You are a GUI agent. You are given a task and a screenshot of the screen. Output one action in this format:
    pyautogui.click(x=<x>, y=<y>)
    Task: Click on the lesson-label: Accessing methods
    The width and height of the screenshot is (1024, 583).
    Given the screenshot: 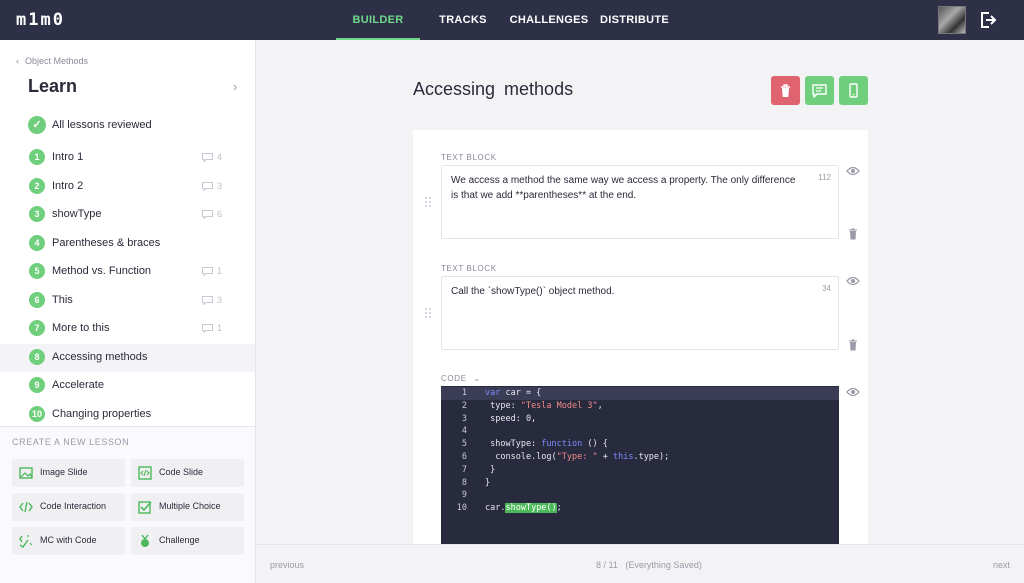 What is the action you would take?
    pyautogui.click(x=100, y=357)
    